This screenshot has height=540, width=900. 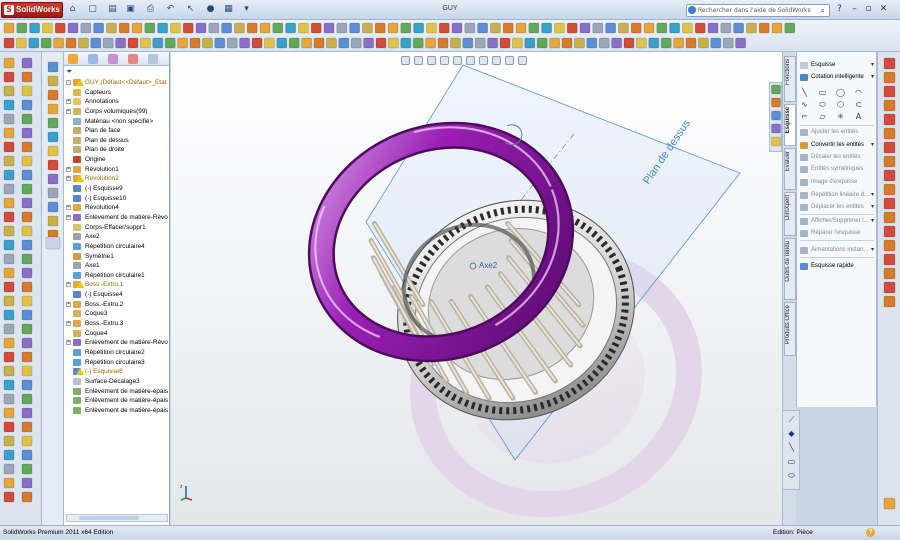 I want to click on scene-icon, so click(x=509, y=60).